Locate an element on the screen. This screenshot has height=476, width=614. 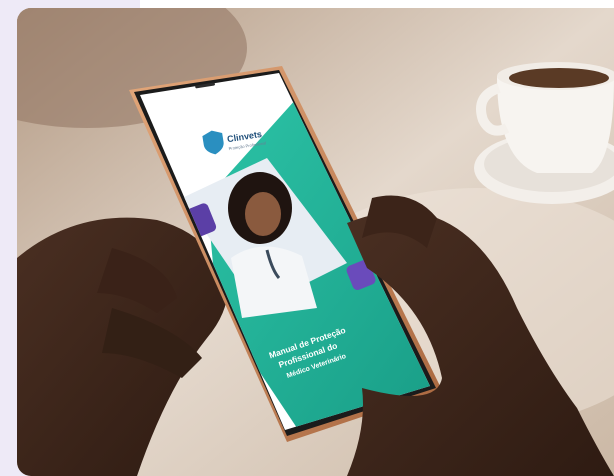
coffee is located at coordinates (559, 78).